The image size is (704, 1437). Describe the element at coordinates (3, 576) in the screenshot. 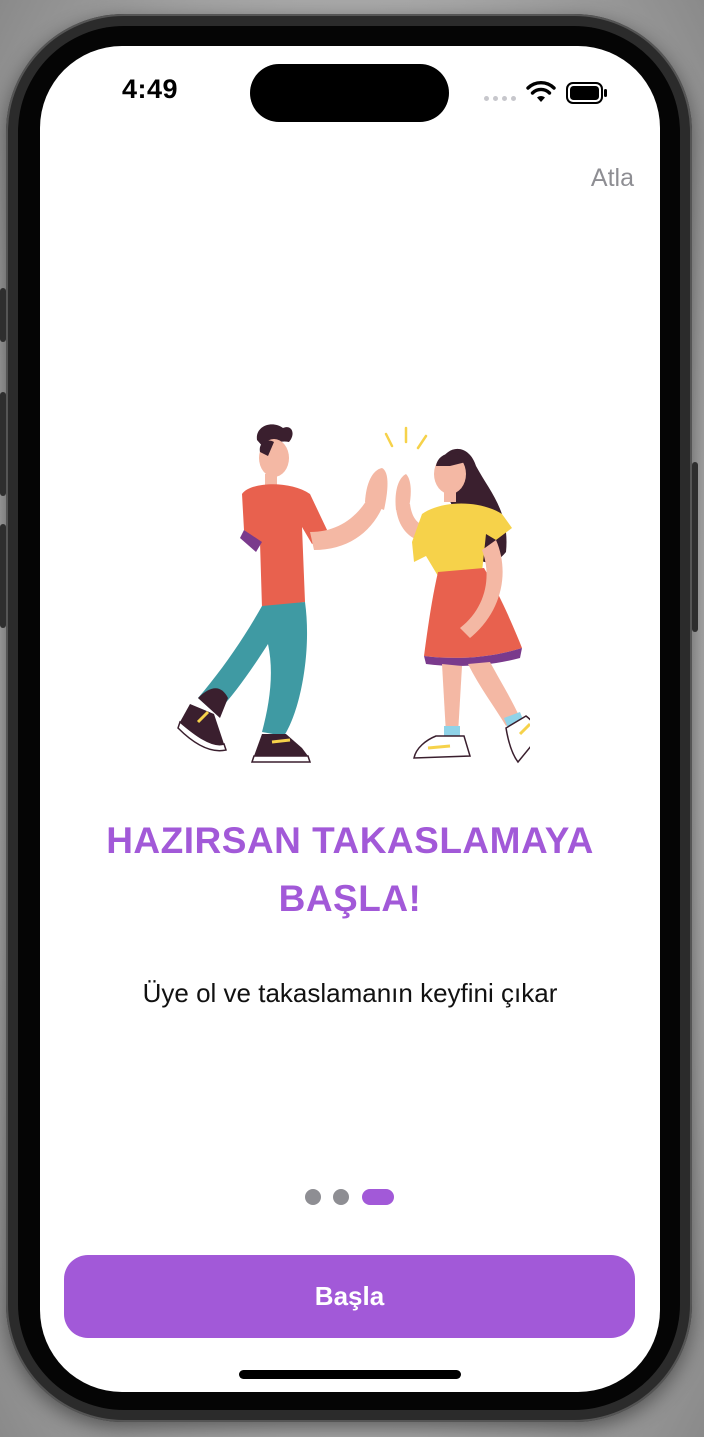

I see `volume-down-button` at that location.